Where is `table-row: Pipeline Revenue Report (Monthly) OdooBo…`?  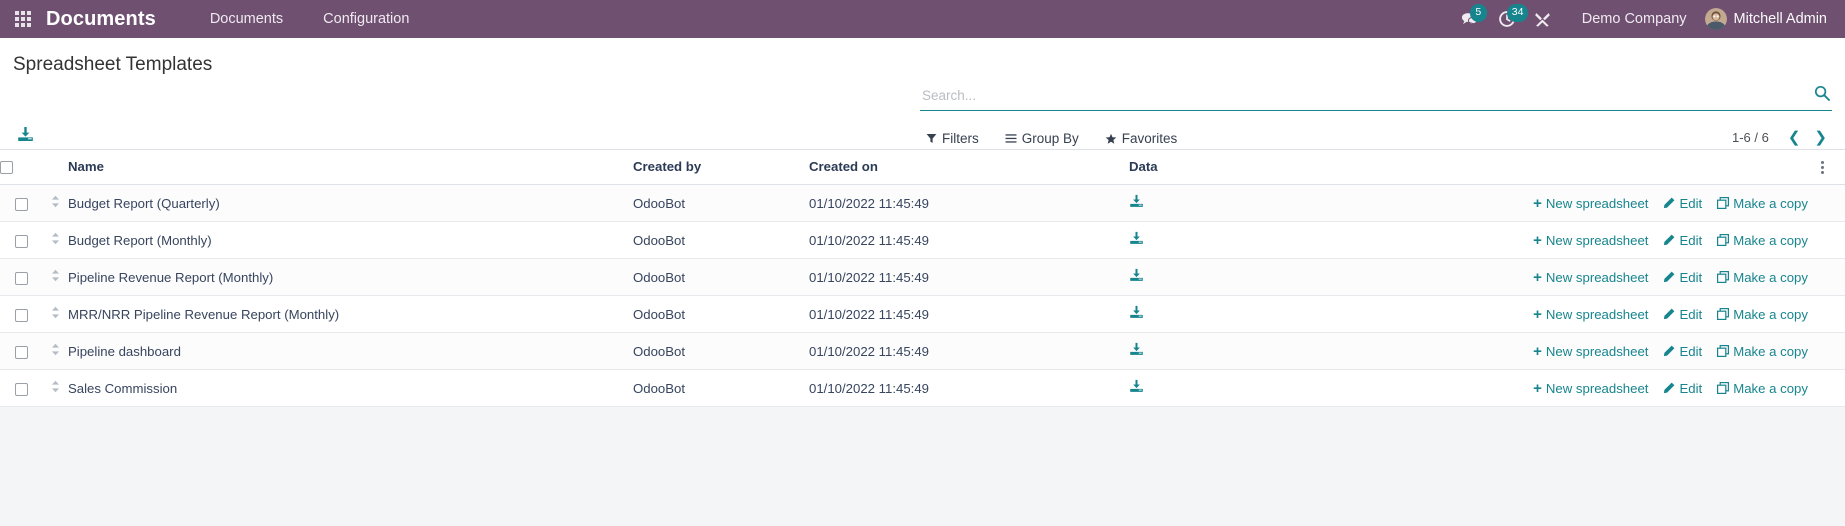 table-row: Pipeline Revenue Report (Monthly) OdooBo… is located at coordinates (922, 277).